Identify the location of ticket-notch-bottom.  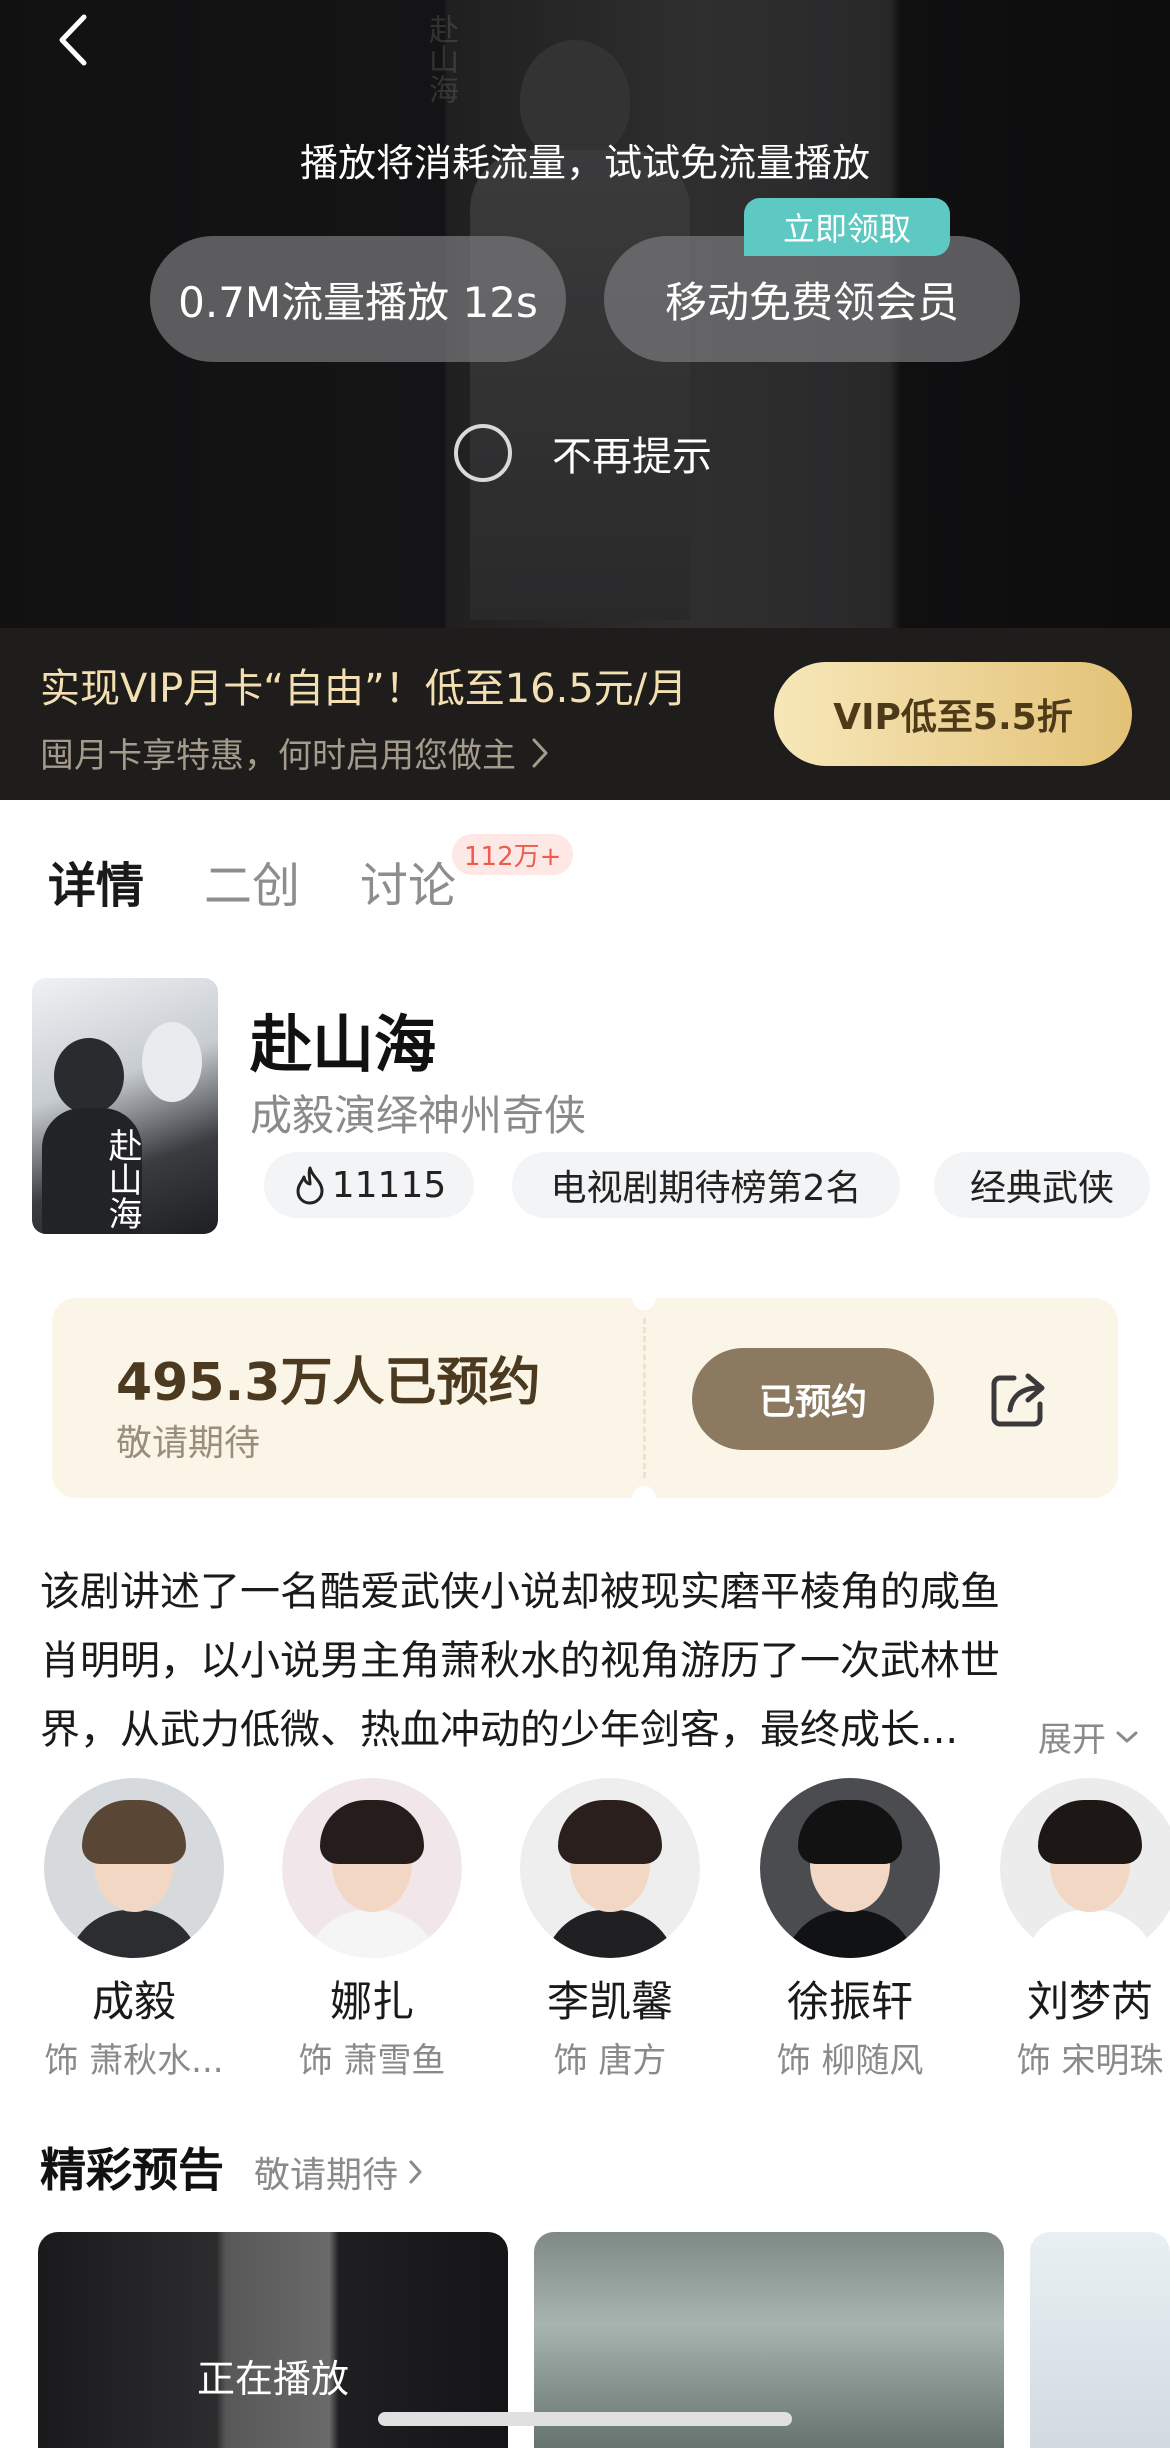
(644, 1498).